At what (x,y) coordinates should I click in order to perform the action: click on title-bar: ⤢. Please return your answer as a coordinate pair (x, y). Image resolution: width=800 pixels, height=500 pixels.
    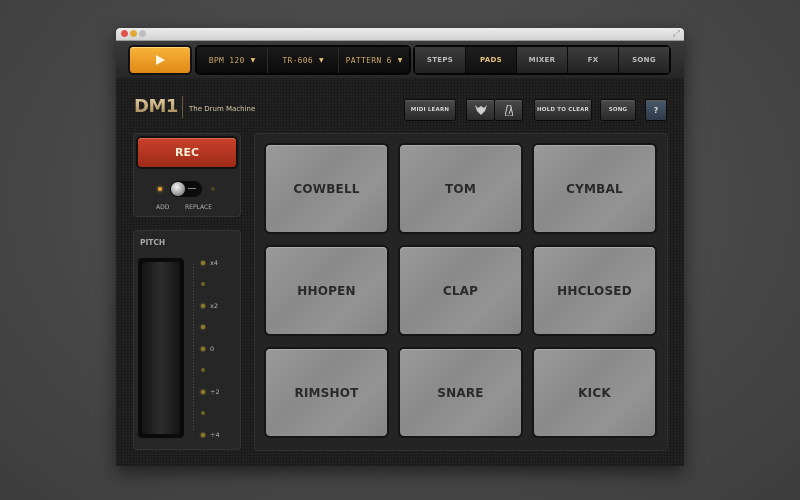
    Looking at the image, I should click on (400, 34).